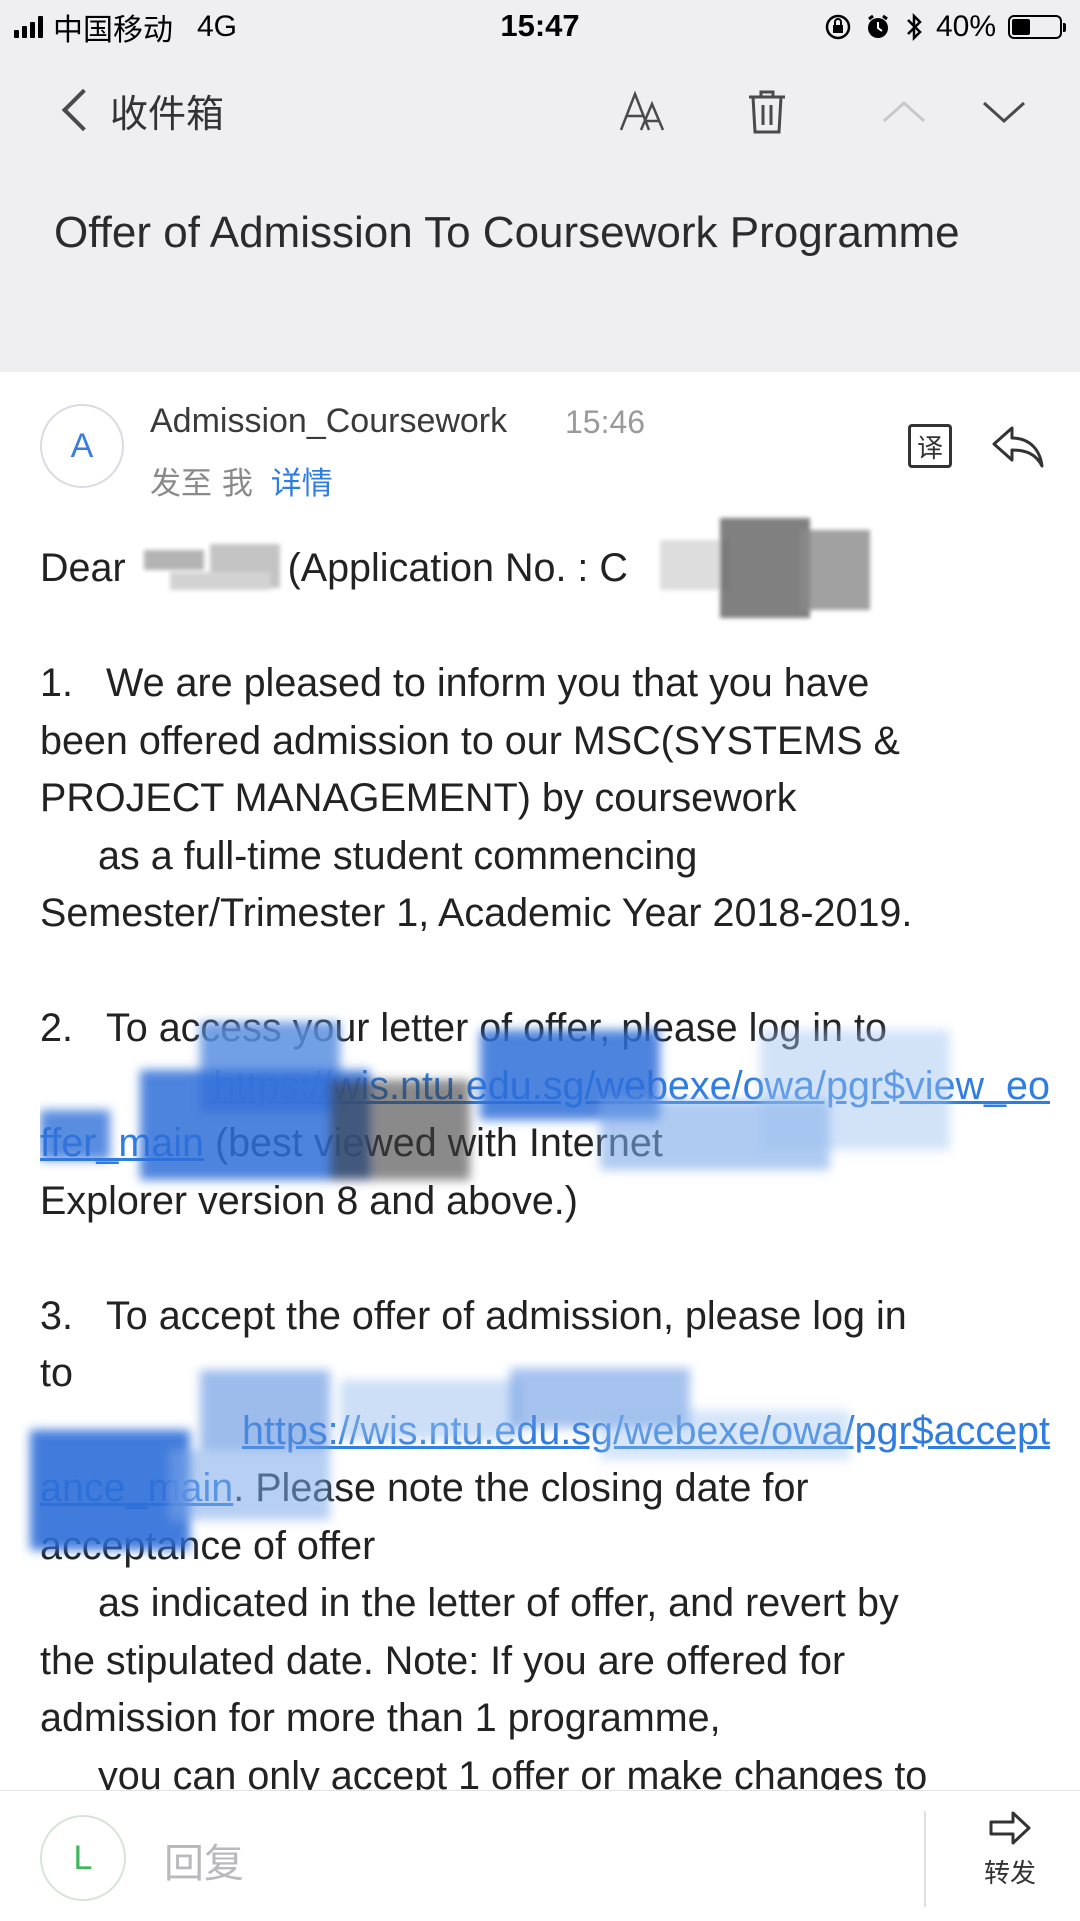 The image size is (1080, 1921). What do you see at coordinates (398, 855) in the screenshot?
I see `p1-line4: as a full-time student commencing` at bounding box center [398, 855].